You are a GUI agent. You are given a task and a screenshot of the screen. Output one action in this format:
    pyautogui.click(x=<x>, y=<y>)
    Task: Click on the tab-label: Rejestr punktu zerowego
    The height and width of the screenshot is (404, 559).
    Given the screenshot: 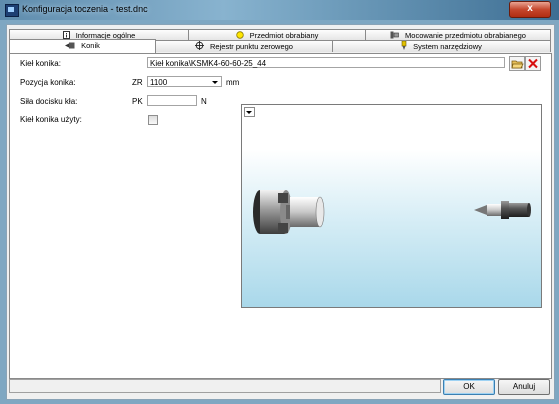 What is the action you would take?
    pyautogui.click(x=251, y=46)
    